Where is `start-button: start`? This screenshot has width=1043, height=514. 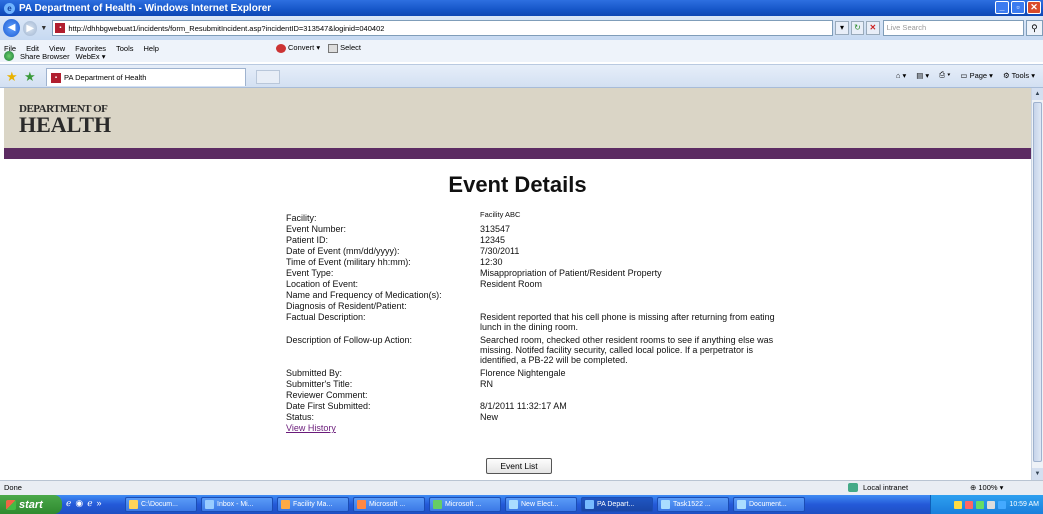
start-button: start is located at coordinates (31, 504).